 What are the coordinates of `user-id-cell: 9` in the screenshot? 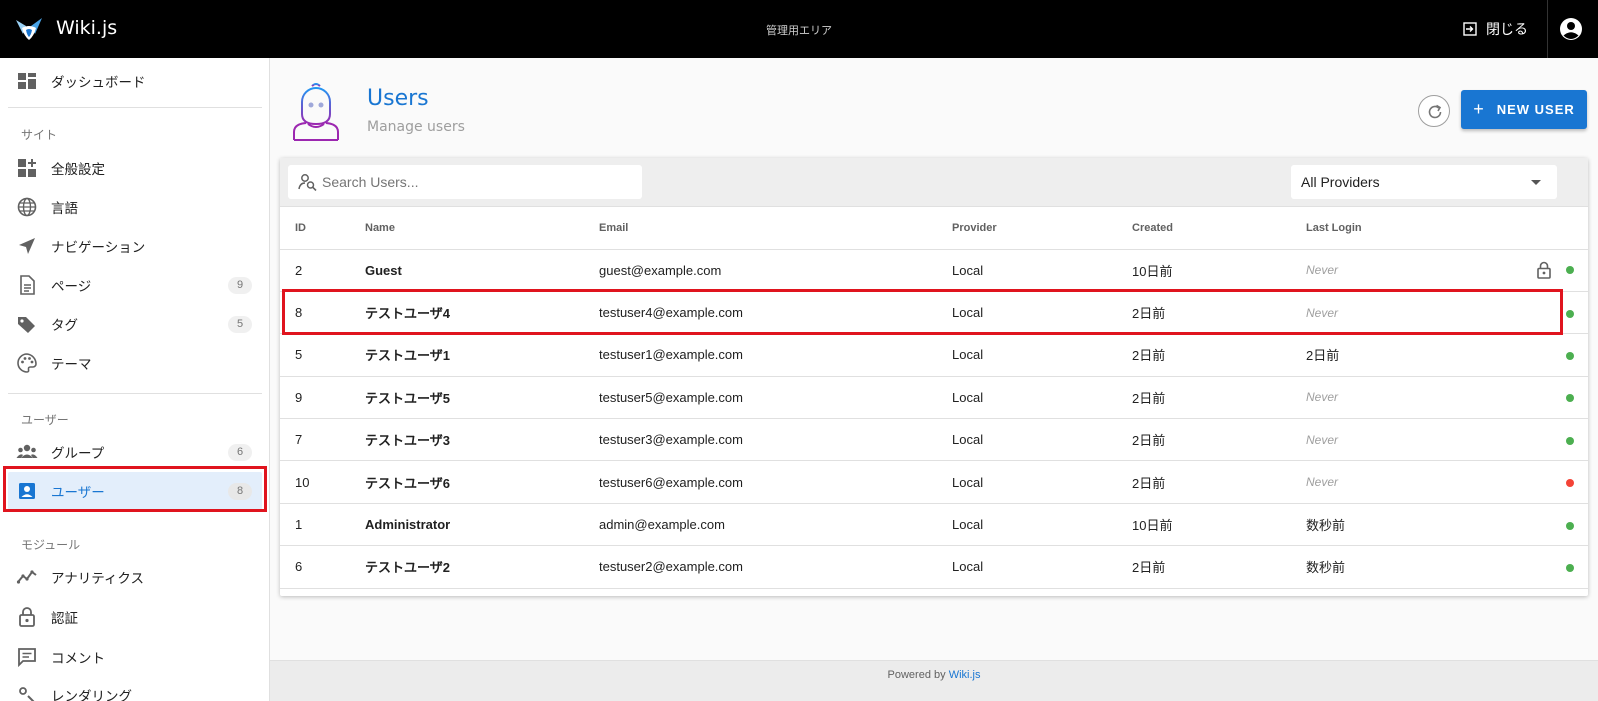 It's located at (322, 398).